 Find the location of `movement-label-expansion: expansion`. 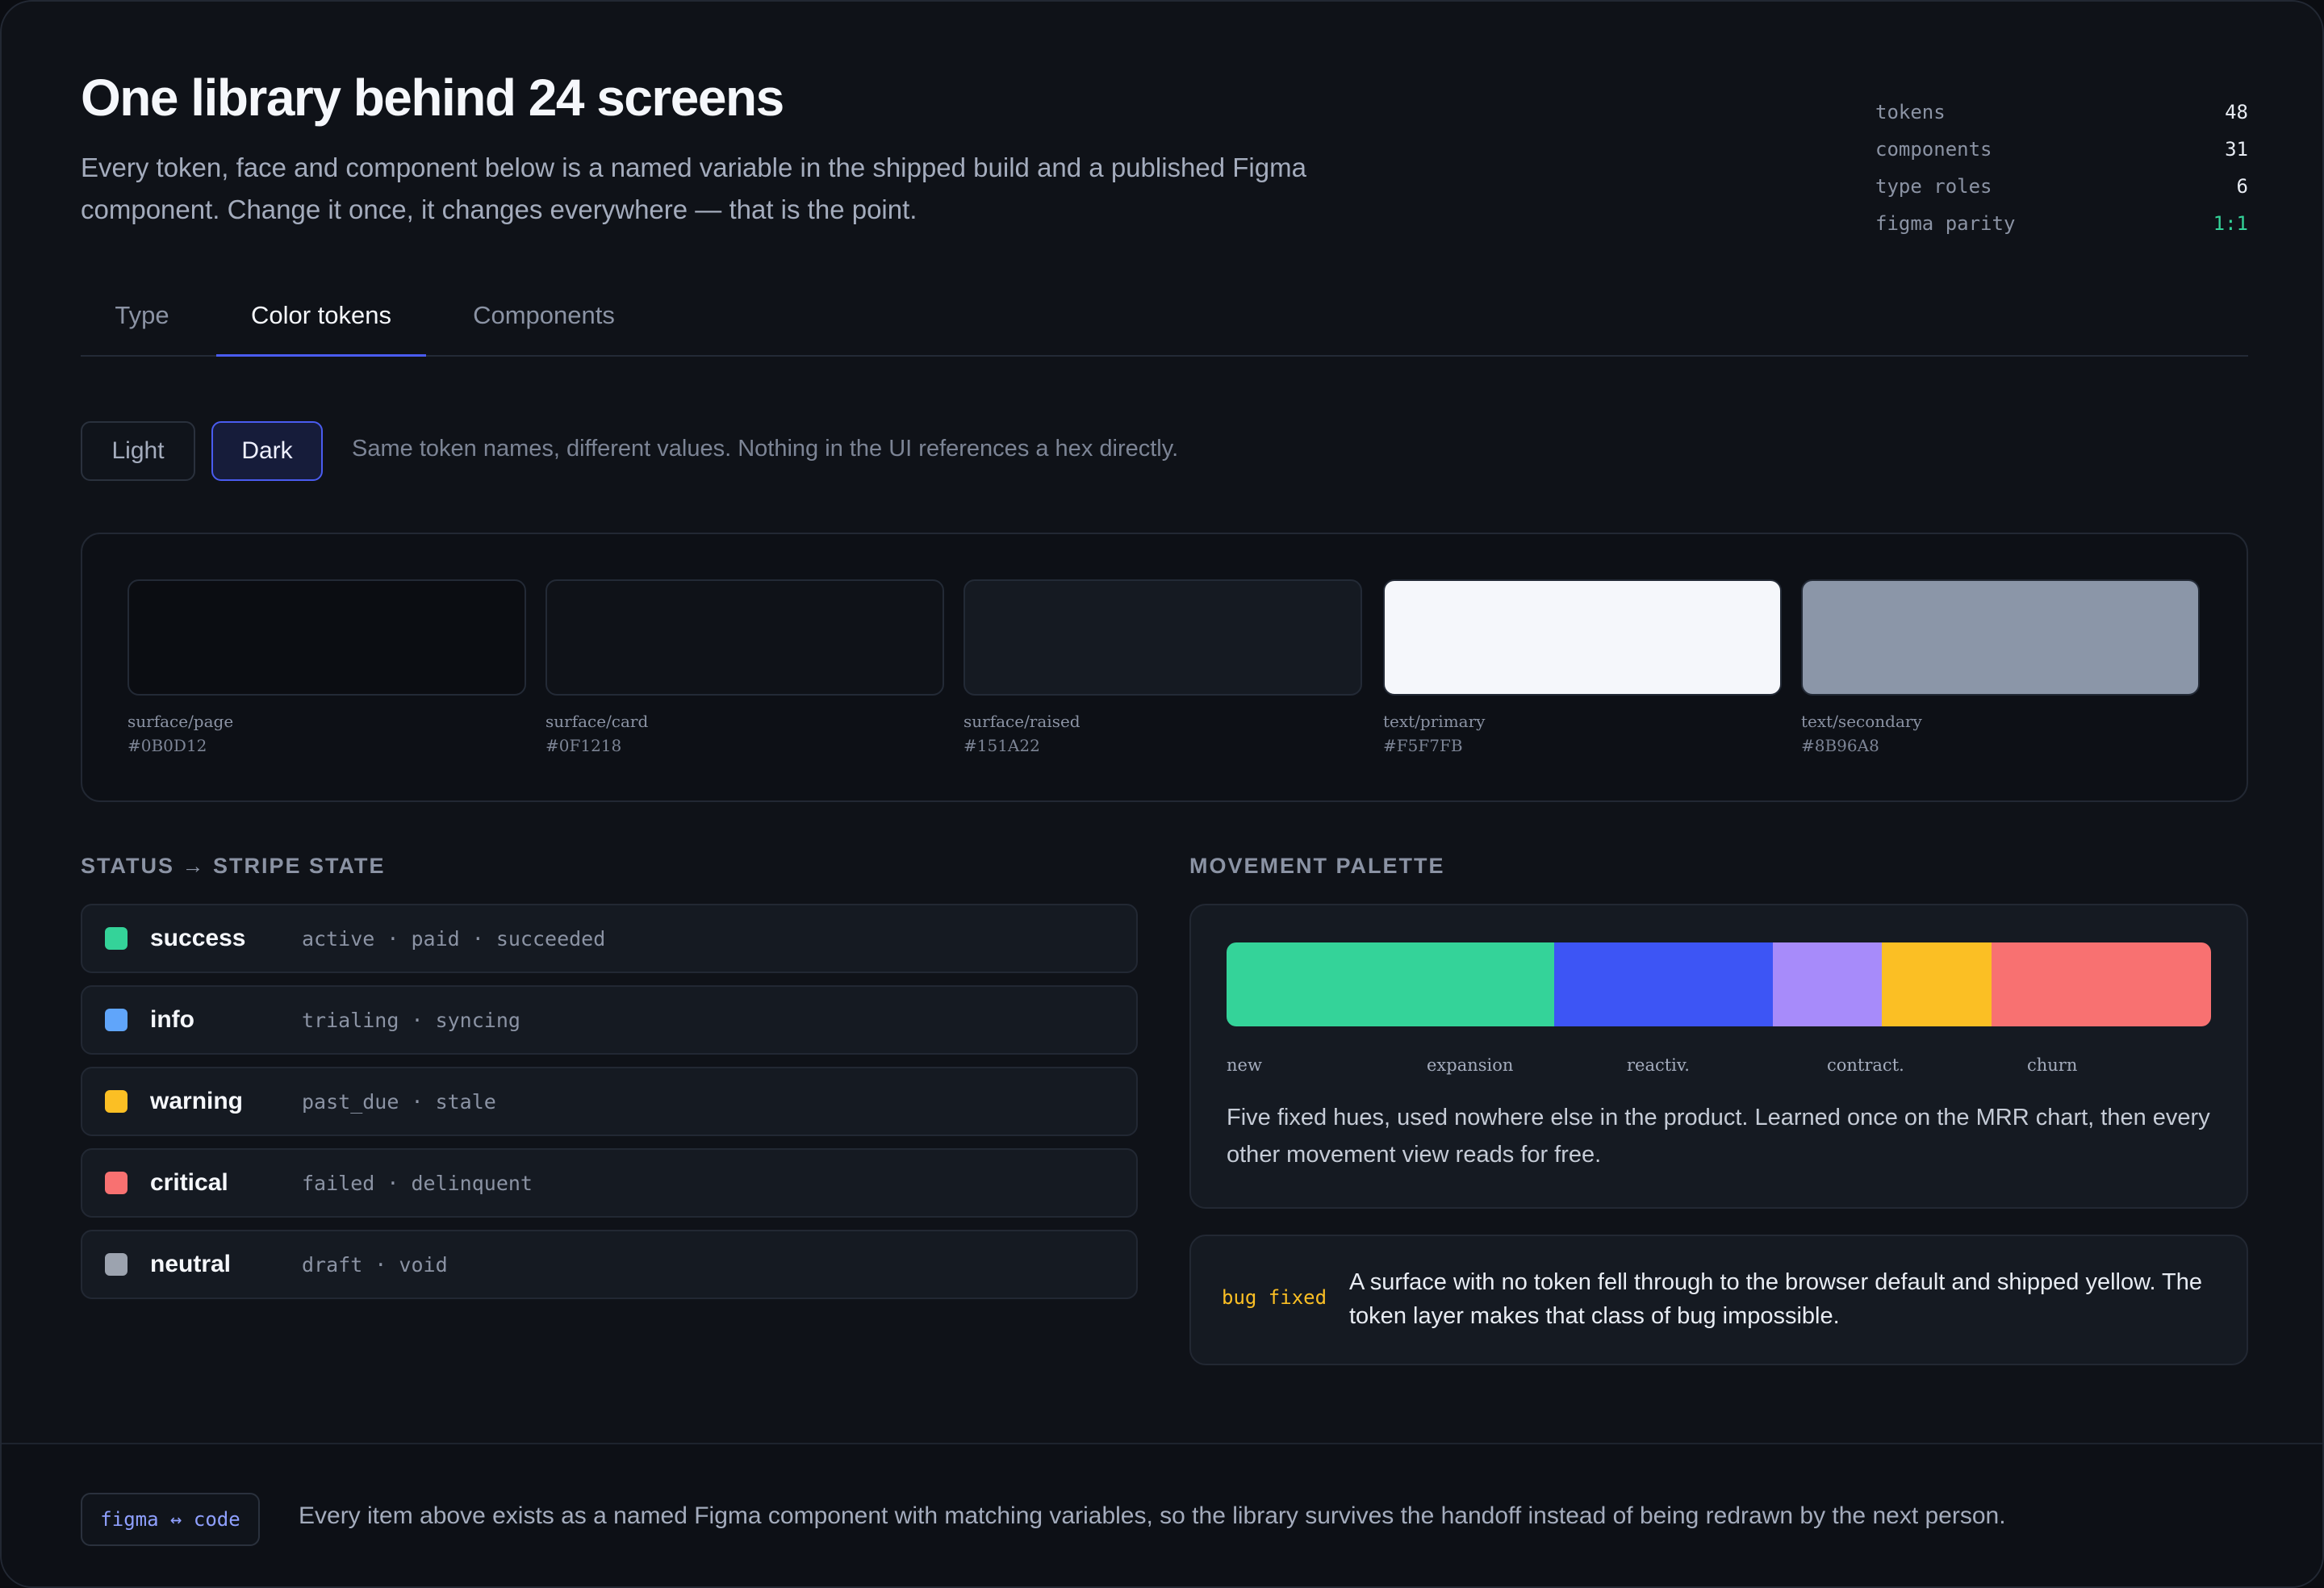

movement-label-expansion: expansion is located at coordinates (1470, 1065).